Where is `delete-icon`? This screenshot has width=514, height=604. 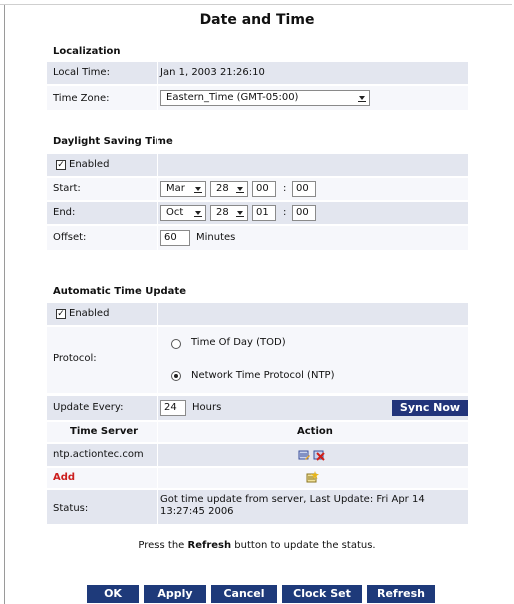 delete-icon is located at coordinates (319, 455).